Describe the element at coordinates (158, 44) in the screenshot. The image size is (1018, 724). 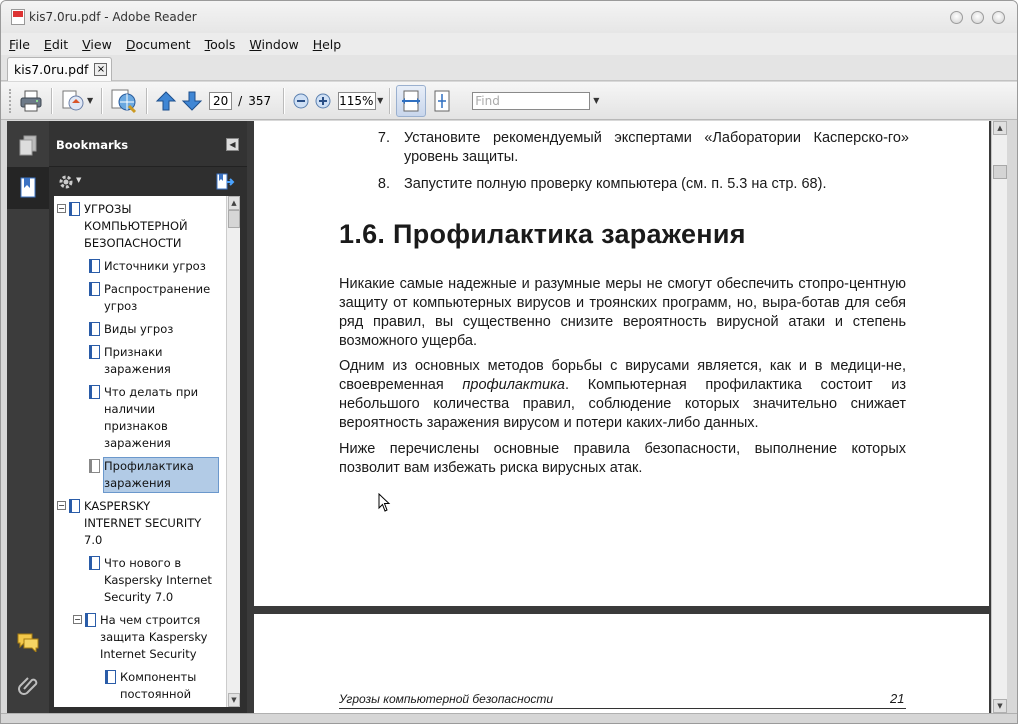
I see `menu-document: Document` at that location.